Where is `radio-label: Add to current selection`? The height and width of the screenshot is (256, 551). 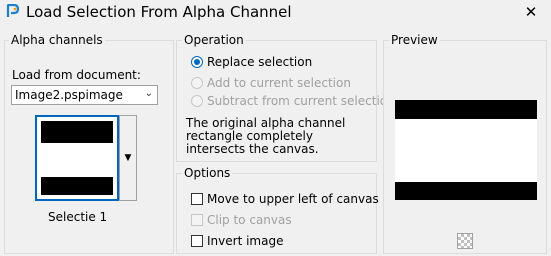
radio-label: Add to current selection is located at coordinates (279, 83).